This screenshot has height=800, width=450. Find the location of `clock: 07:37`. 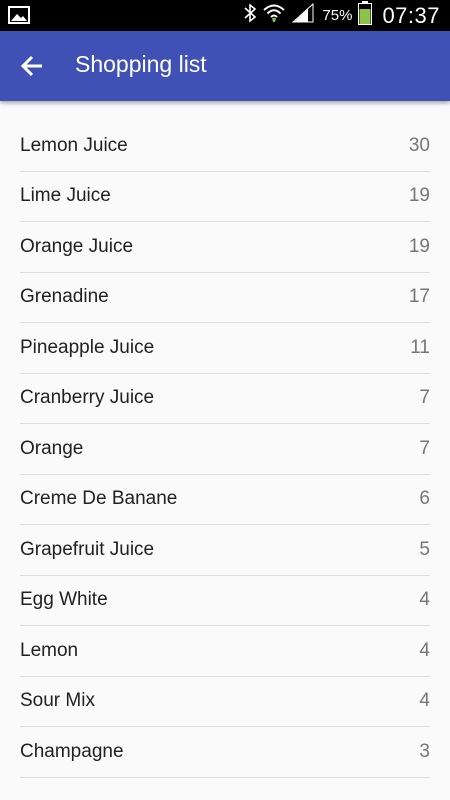

clock: 07:37 is located at coordinates (411, 15).